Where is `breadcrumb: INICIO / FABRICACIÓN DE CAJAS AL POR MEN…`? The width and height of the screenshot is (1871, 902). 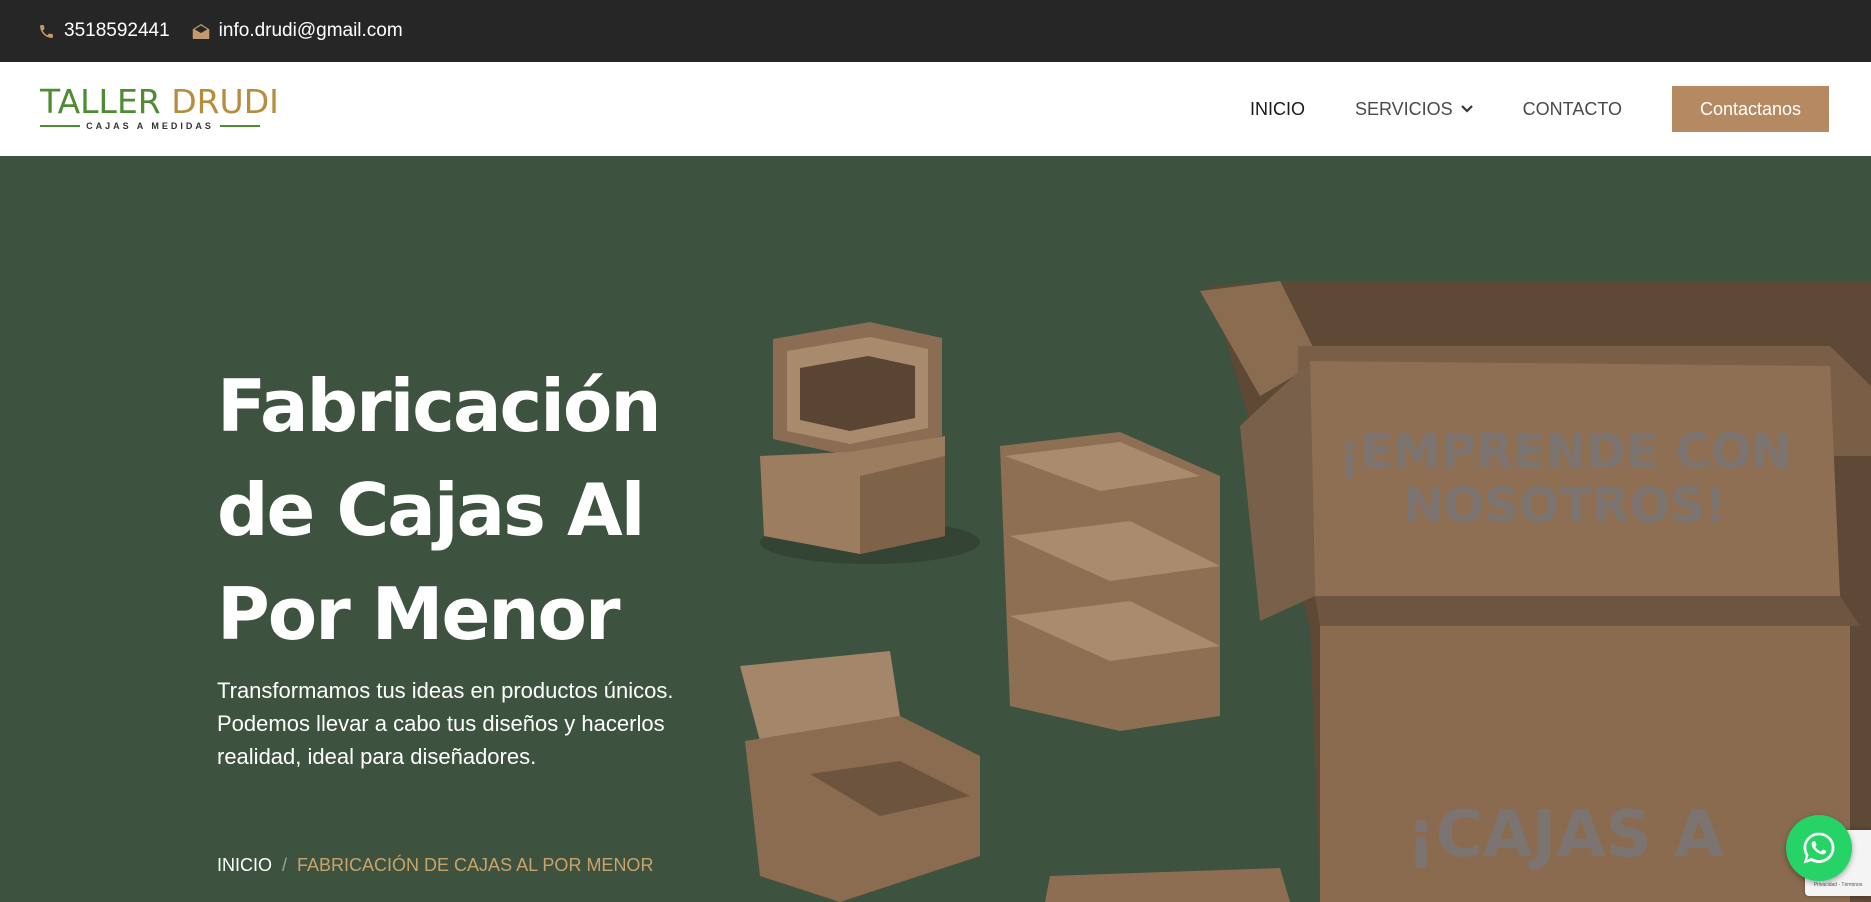 breadcrumb: INICIO / FABRICACIÓN DE CAJAS AL POR MEN… is located at coordinates (435, 865).